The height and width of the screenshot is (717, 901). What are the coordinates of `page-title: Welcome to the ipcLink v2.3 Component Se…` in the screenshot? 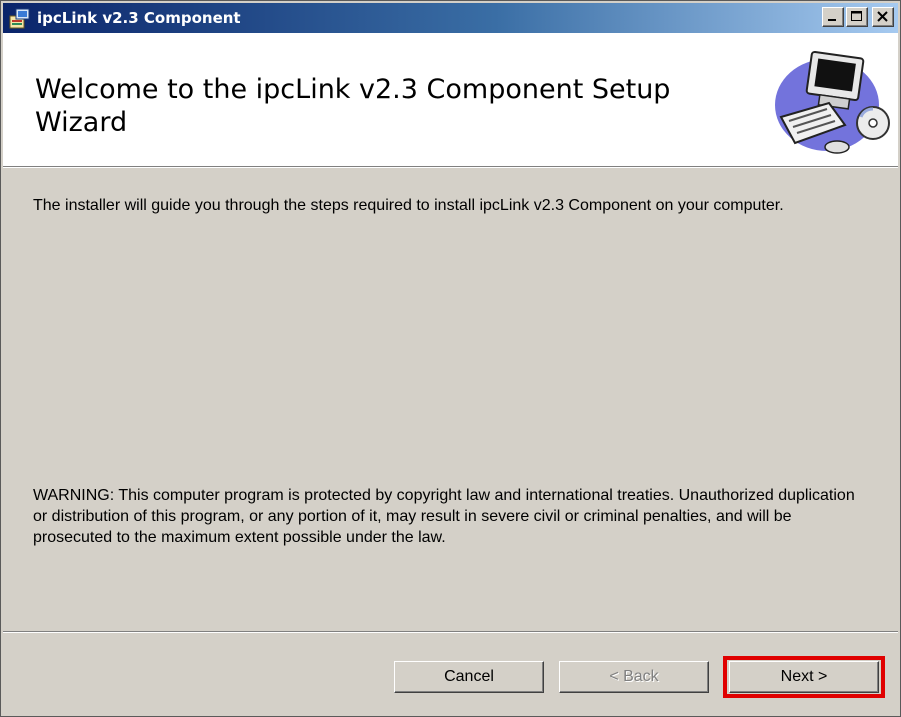 It's located at (353, 106).